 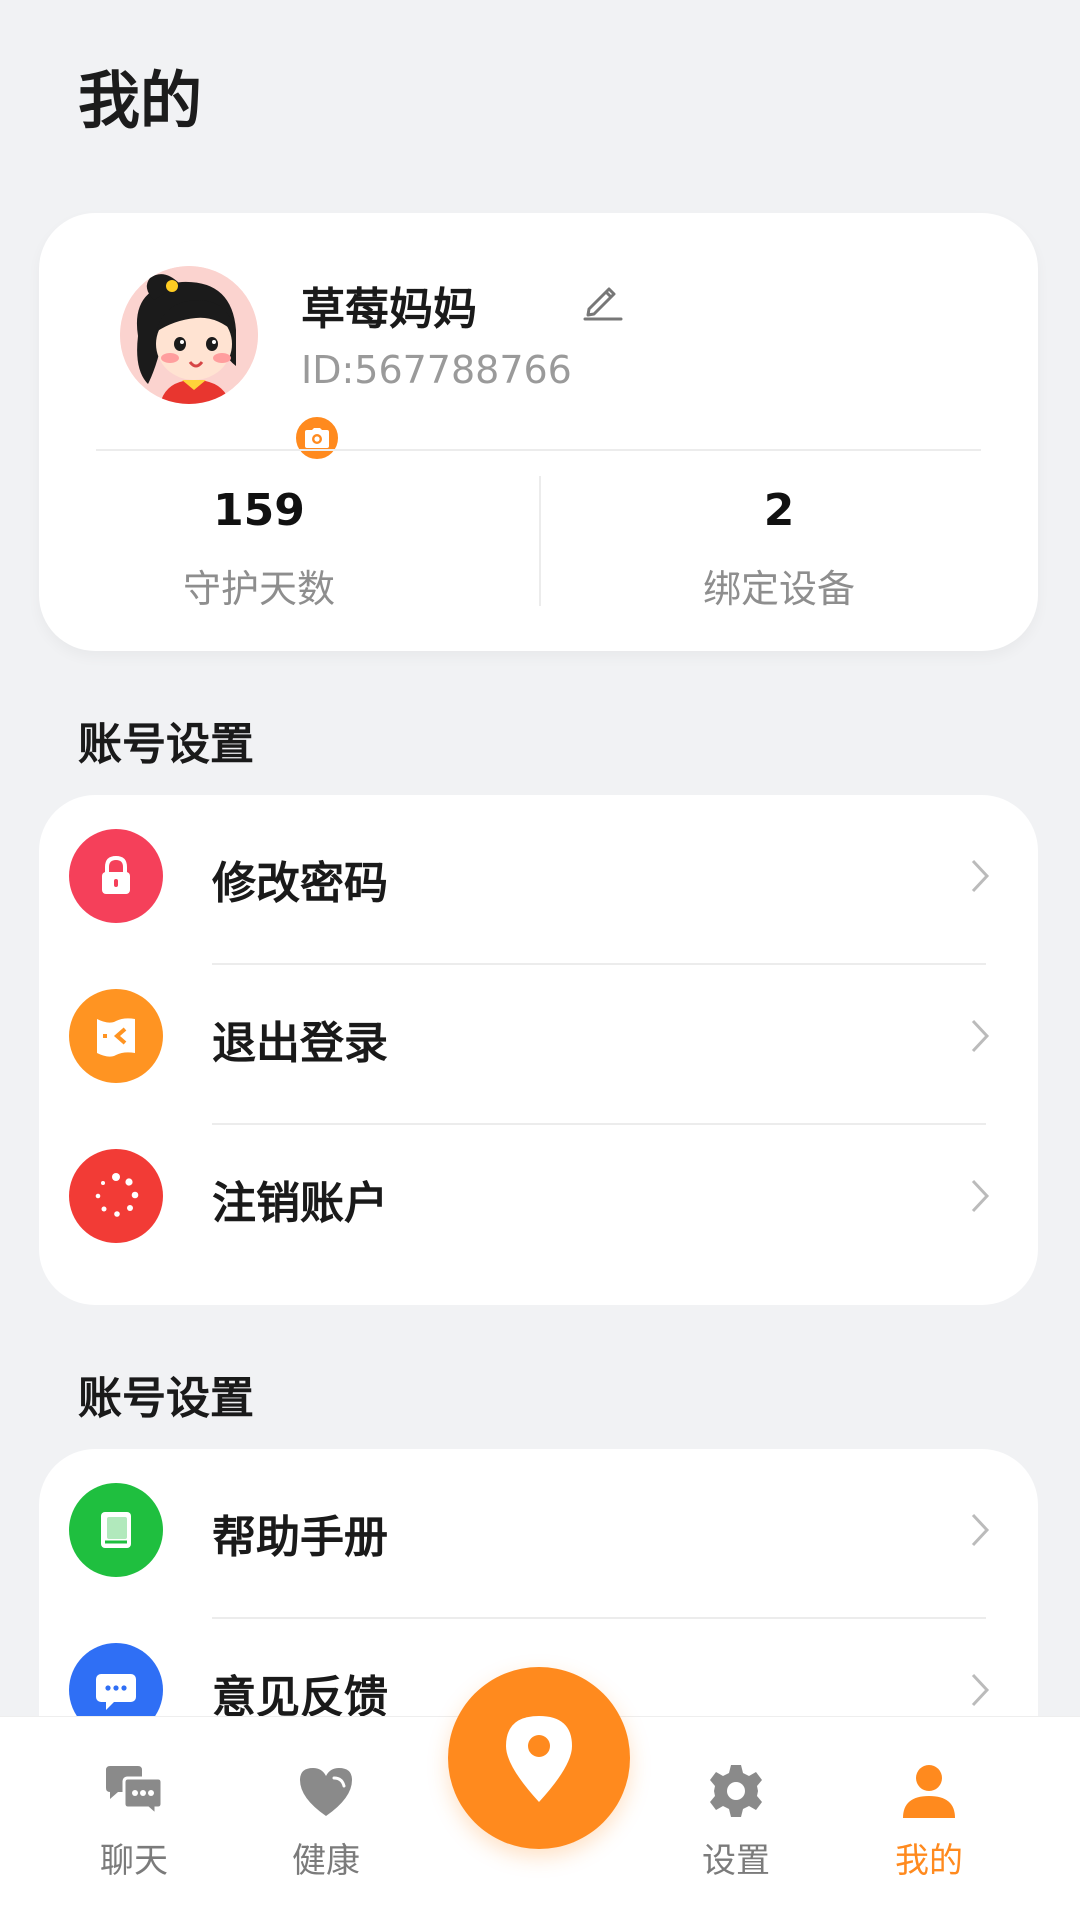 What do you see at coordinates (538, 1035) in the screenshot?
I see `list-item-logout: 退出登录` at bounding box center [538, 1035].